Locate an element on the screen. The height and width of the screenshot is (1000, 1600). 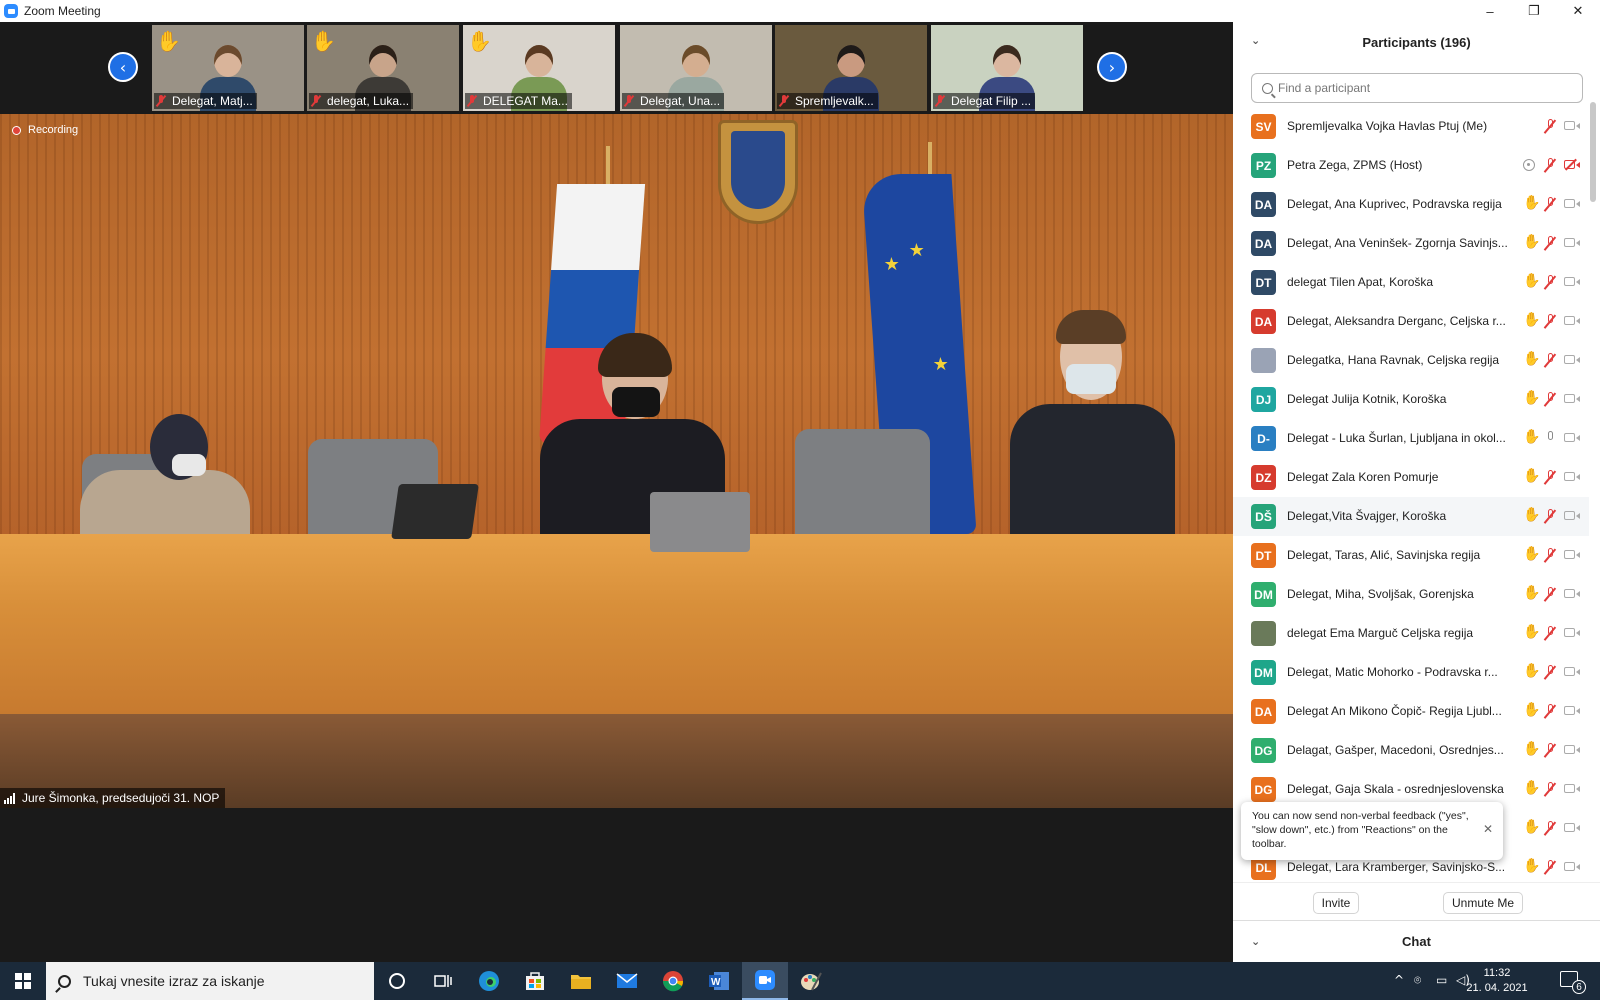
taskbar-search is located at coordinates (210, 981).